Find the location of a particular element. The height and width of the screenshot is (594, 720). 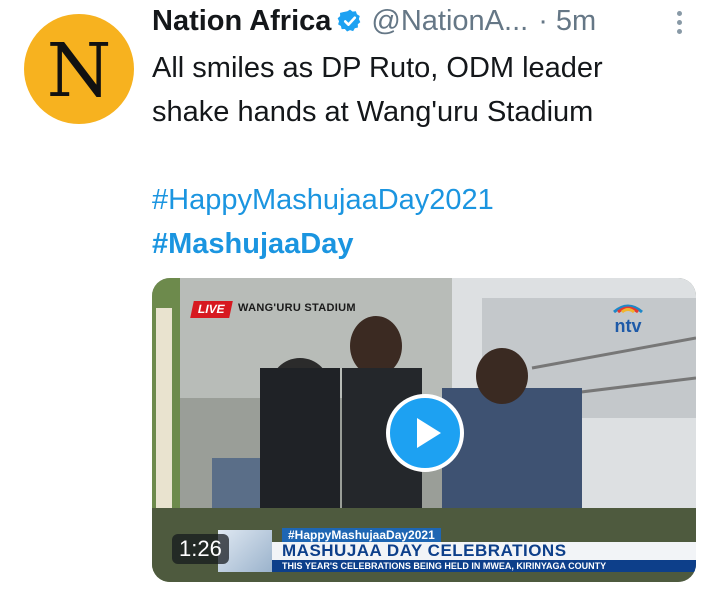

avatar-letter: N is located at coordinates (79, 71).